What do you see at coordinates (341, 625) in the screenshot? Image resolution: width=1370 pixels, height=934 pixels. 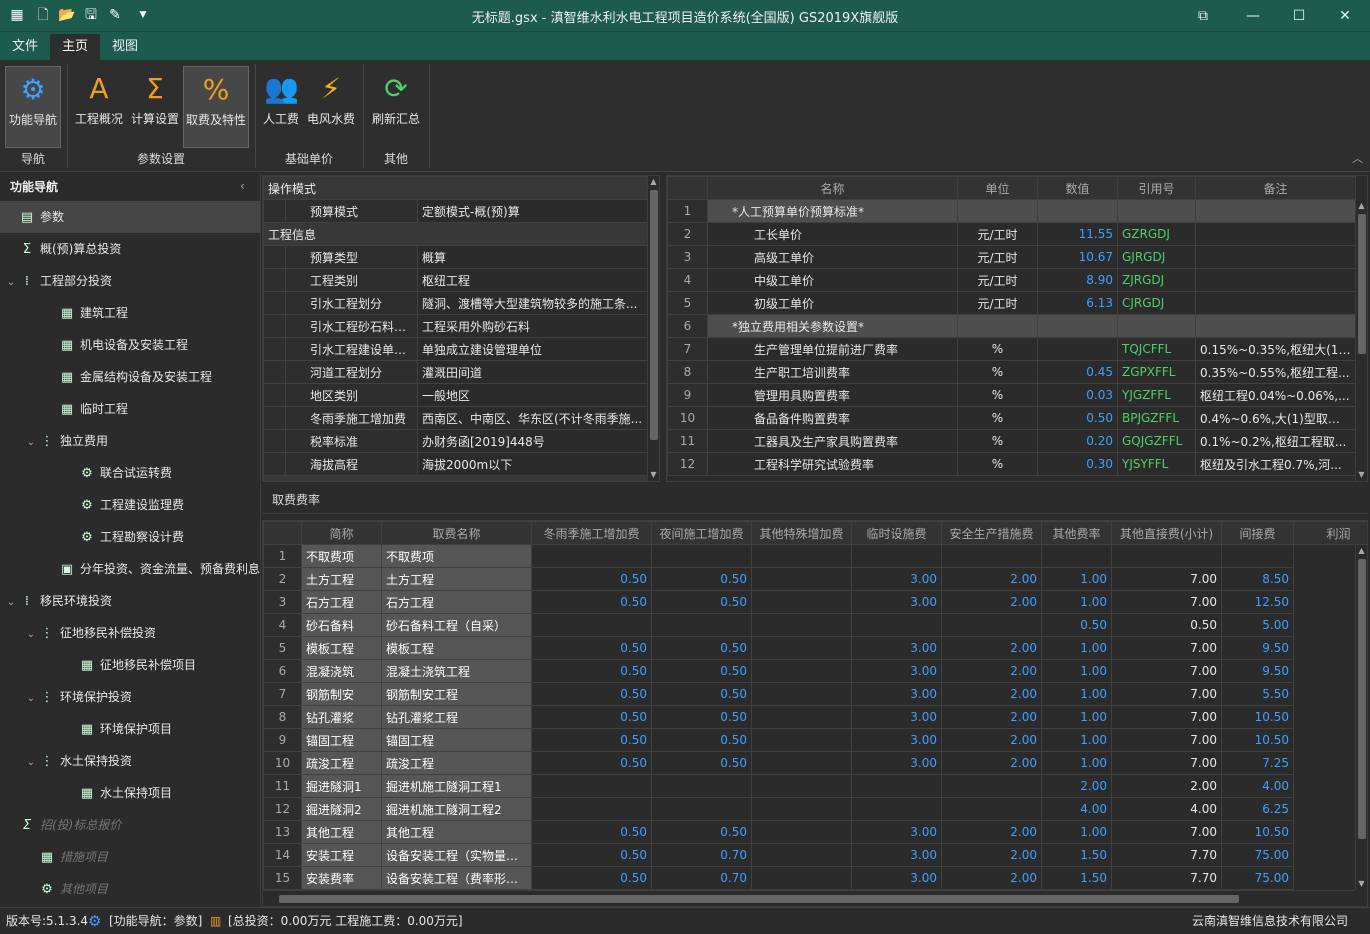 I see `fee-name-cell: 砂石备料` at bounding box center [341, 625].